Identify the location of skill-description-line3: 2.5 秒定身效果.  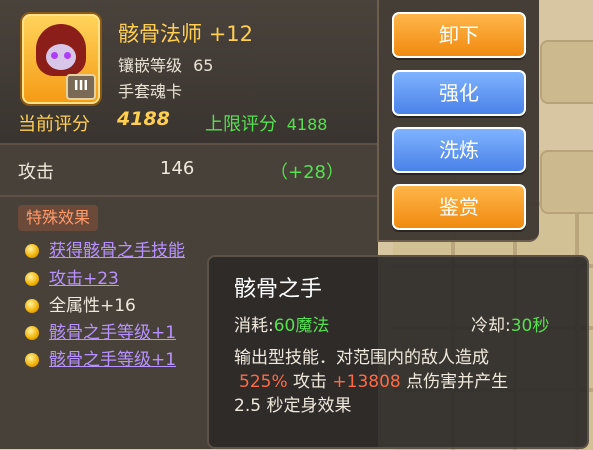
(293, 406).